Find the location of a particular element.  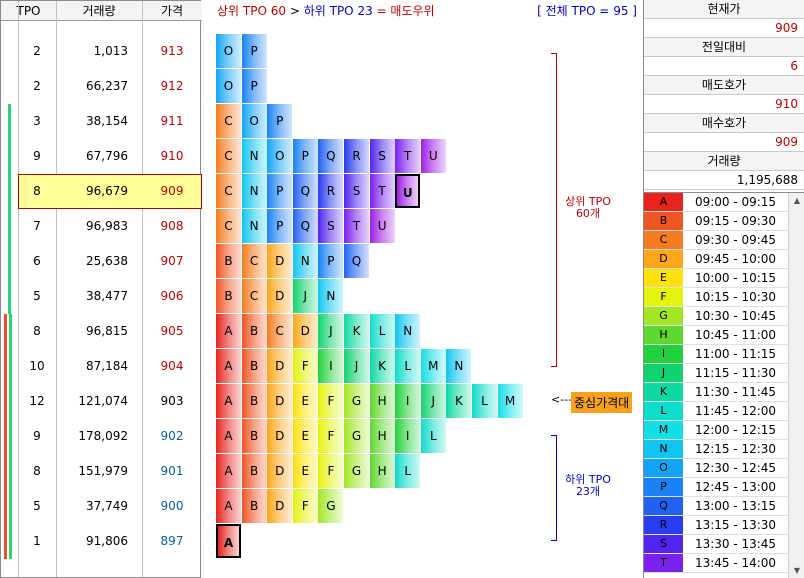

result-text: = 매도우위 is located at coordinates (405, 11).